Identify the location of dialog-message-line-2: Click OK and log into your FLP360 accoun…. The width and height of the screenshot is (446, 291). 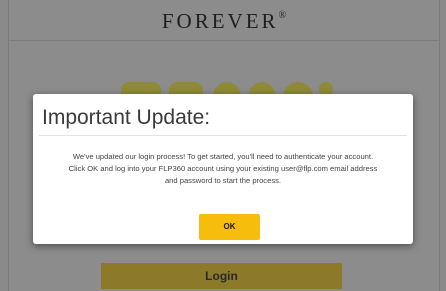
(223, 168).